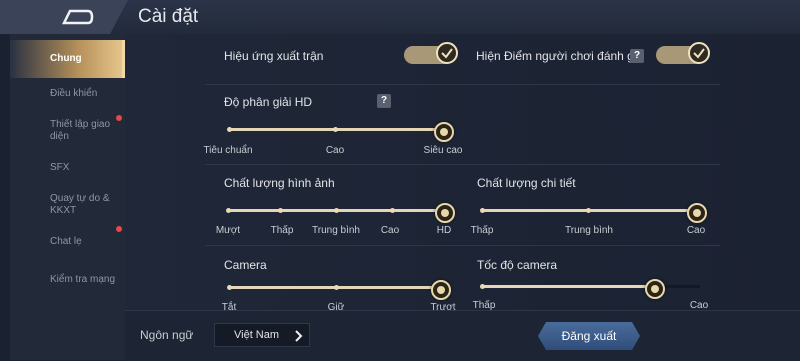  What do you see at coordinates (228, 150) in the screenshot?
I see `tick-label: Tiêu chuẩn` at bounding box center [228, 150].